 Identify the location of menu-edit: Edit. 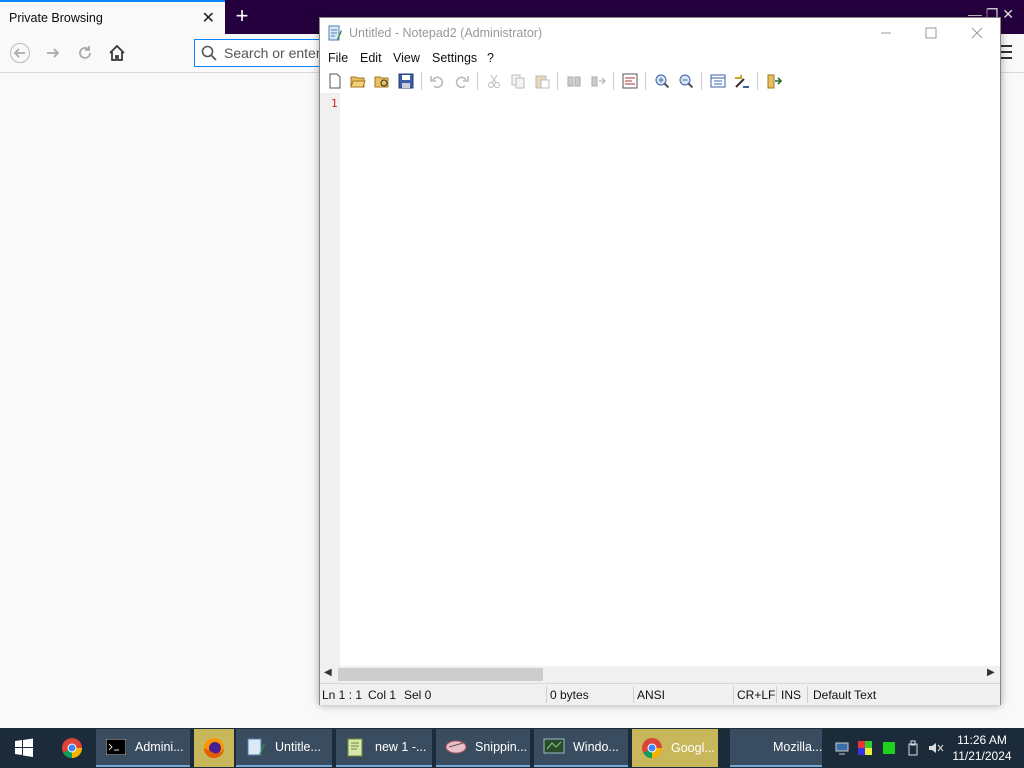
(371, 58).